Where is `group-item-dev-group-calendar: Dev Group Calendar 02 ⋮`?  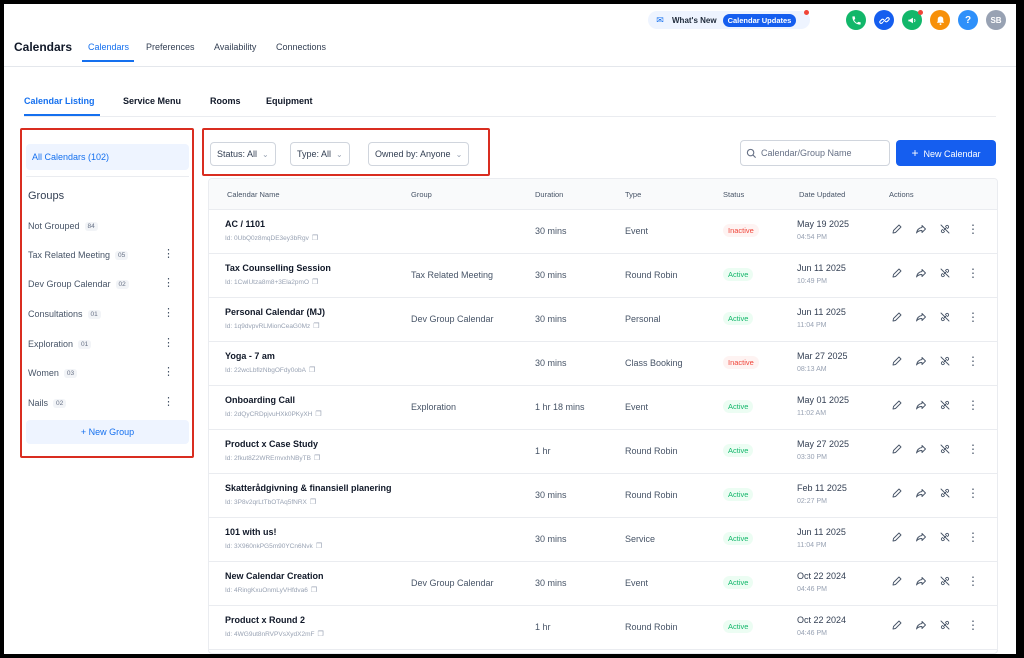
group-item-dev-group-calendar: Dev Group Calendar 02 ⋮ is located at coordinates (108, 284).